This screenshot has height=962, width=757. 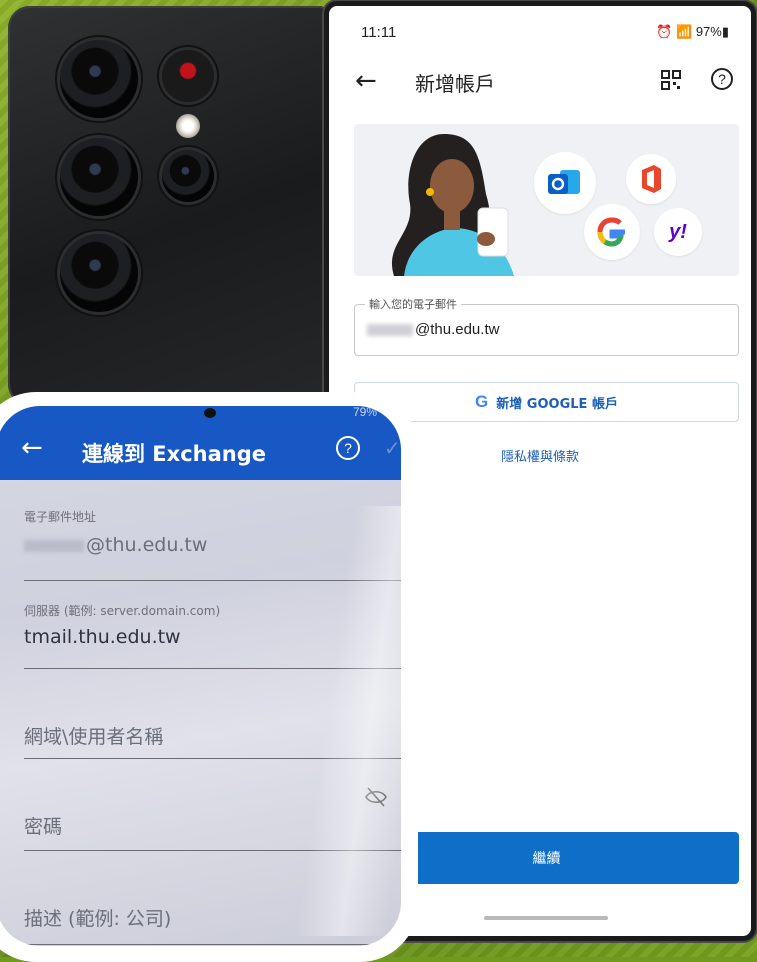 What do you see at coordinates (379, 32) in the screenshot?
I see `status-time: 11:11` at bounding box center [379, 32].